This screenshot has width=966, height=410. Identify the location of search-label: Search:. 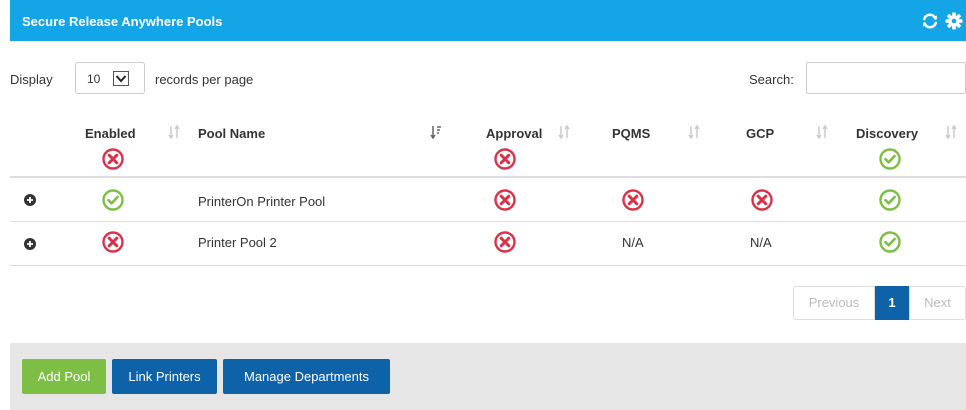
(771, 79).